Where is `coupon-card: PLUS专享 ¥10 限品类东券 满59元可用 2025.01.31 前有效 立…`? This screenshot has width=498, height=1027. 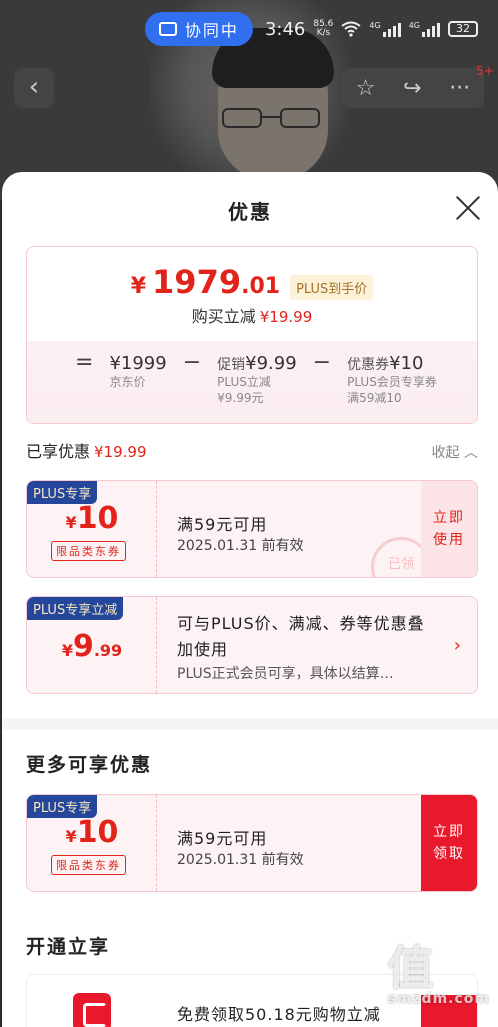
coupon-card: PLUS专享 ¥10 限品类东券 满59元可用 2025.01.31 前有效 立… is located at coordinates (252, 843).